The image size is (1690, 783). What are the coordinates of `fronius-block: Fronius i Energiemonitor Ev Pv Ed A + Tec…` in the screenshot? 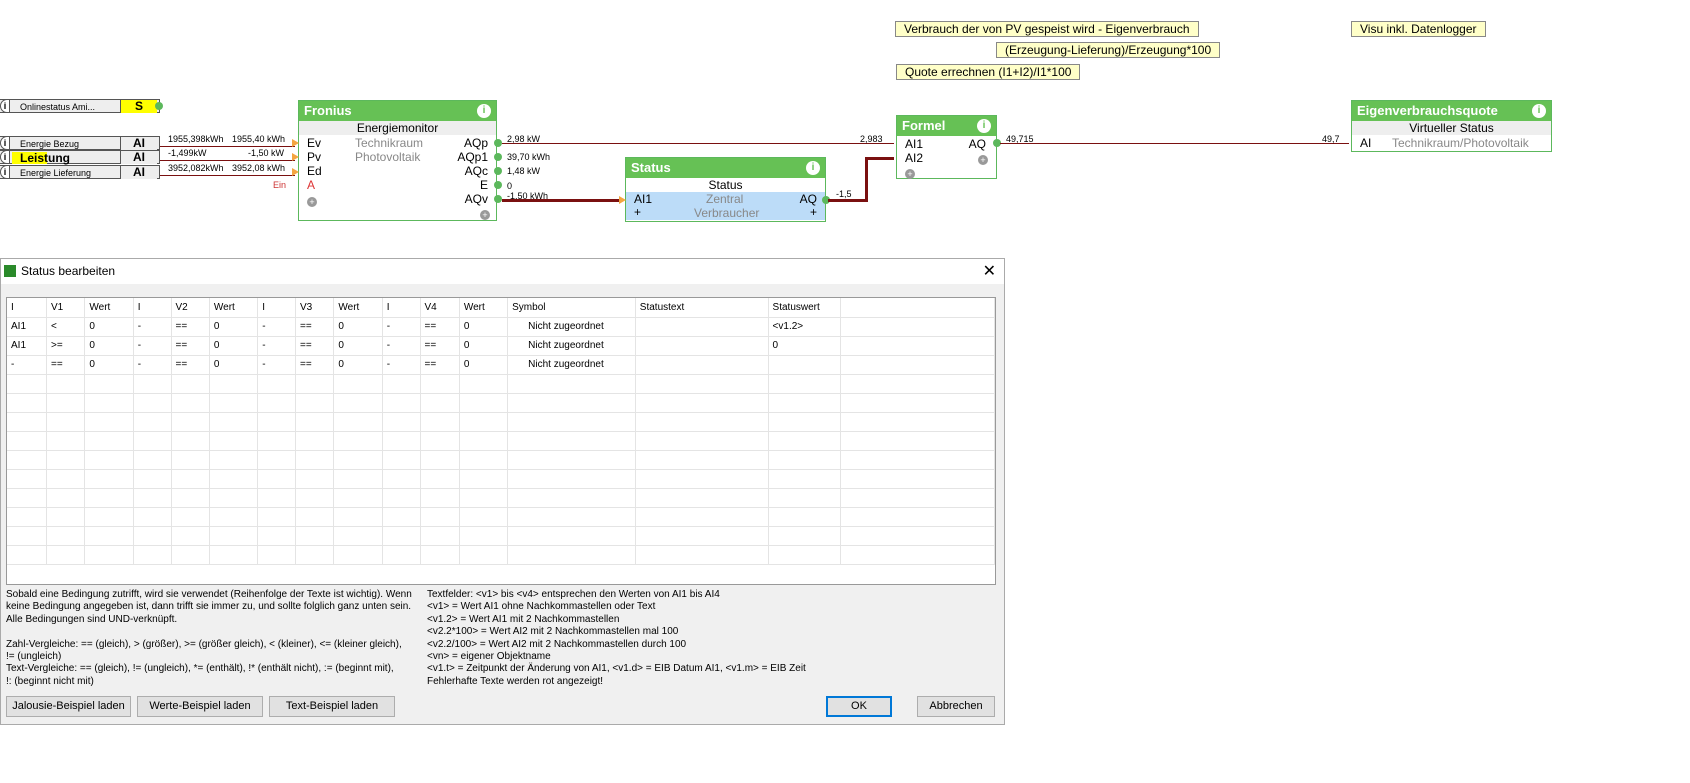 It's located at (397, 160).